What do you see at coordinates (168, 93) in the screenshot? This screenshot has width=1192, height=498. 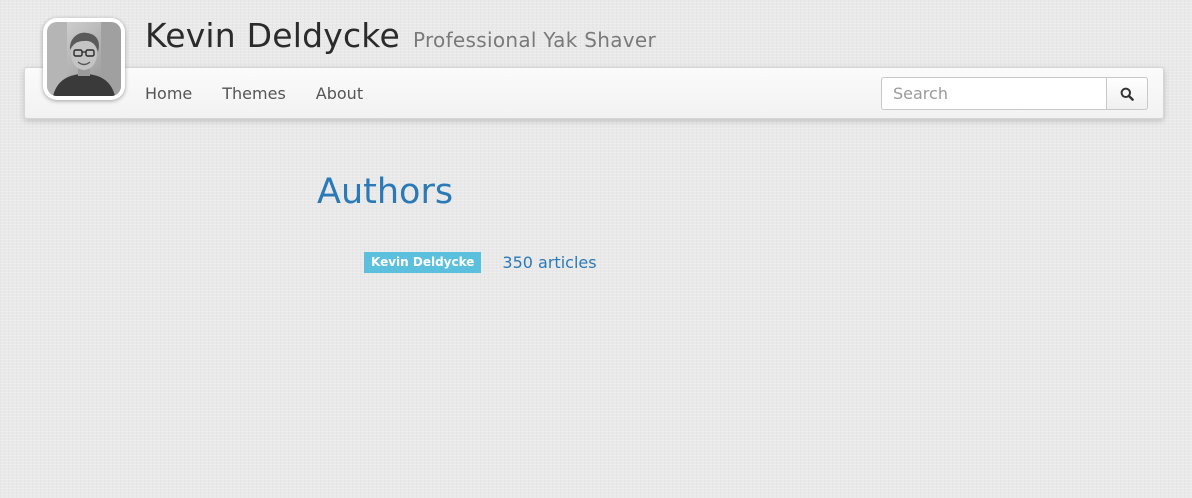 I see `nav-item-home: Home` at bounding box center [168, 93].